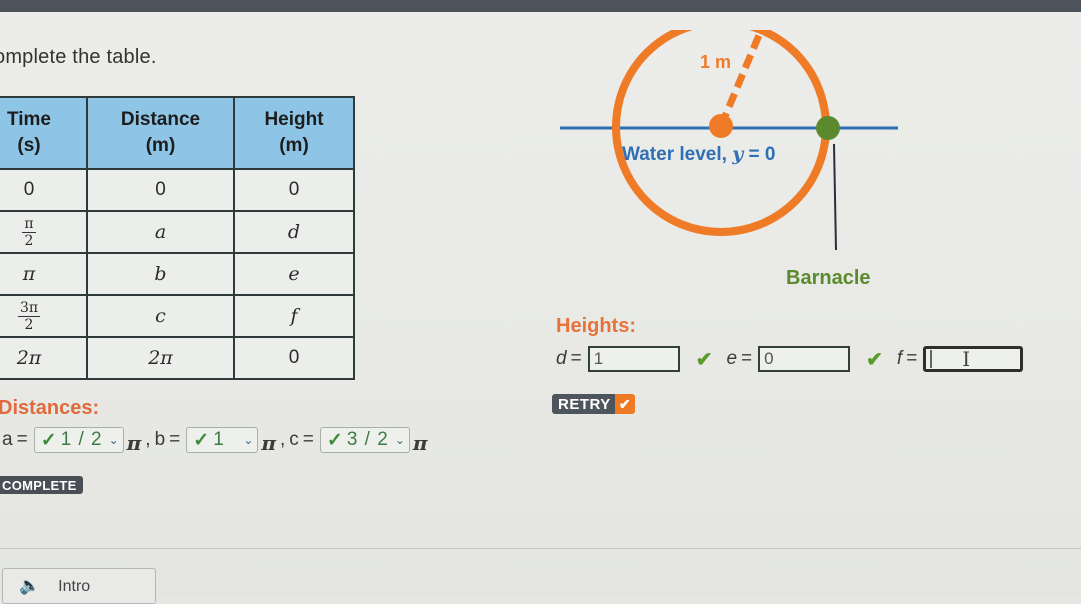  What do you see at coordinates (835, 197) in the screenshot?
I see `barnacle-pointer-line` at bounding box center [835, 197].